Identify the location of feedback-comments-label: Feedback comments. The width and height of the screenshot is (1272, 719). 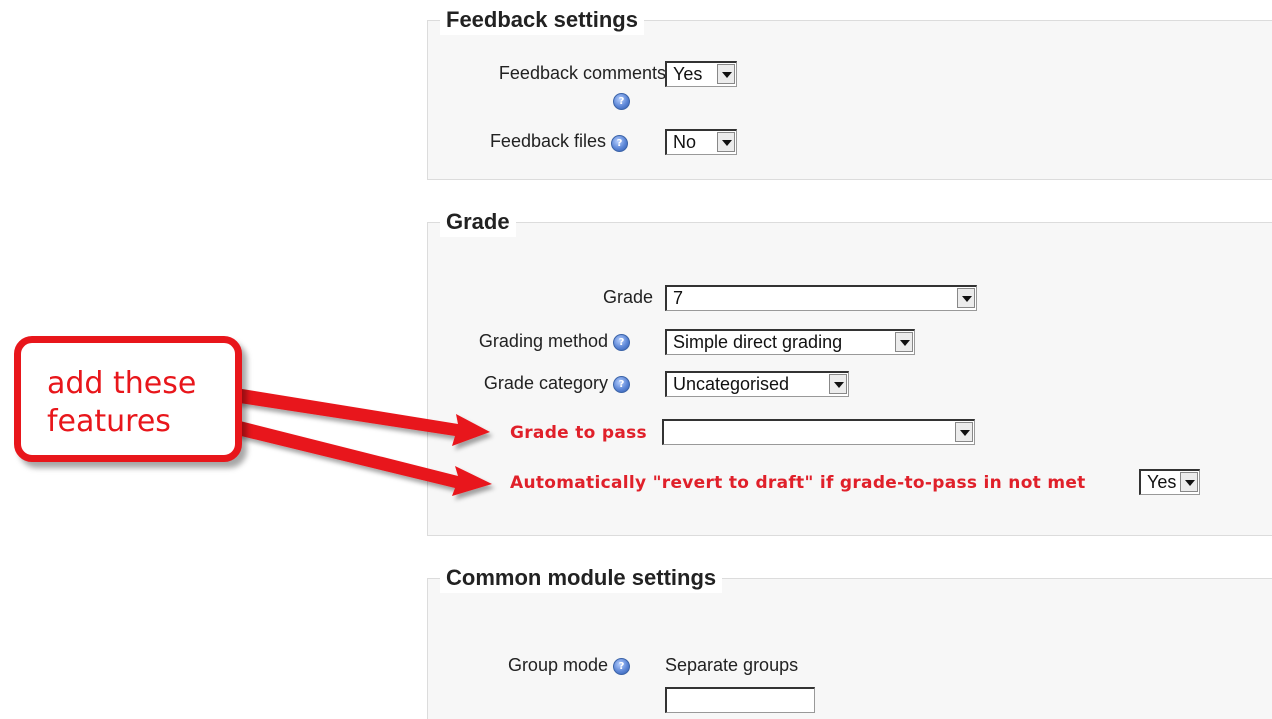
(582, 73).